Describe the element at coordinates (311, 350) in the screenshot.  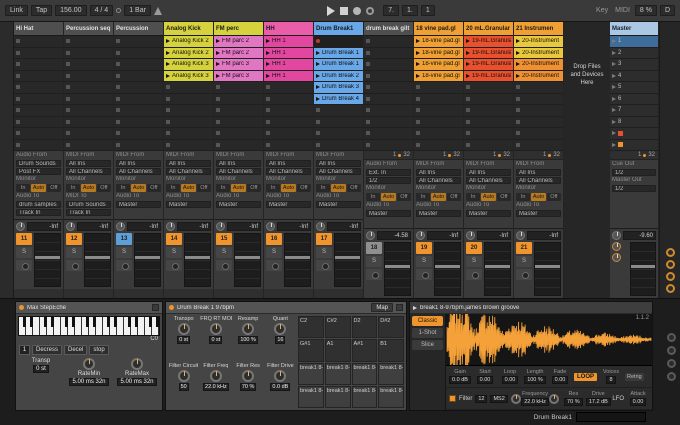
I see `drum-pad: G#1` at that location.